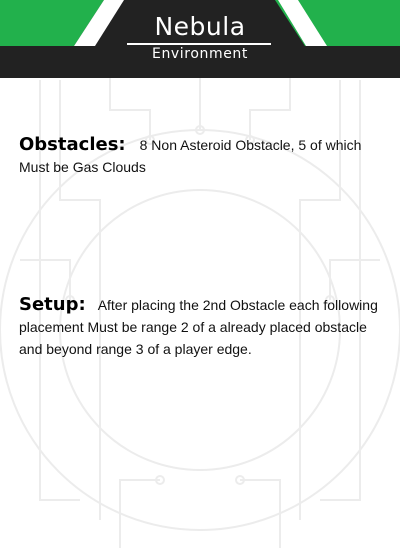  Describe the element at coordinates (200, 54) in the screenshot. I see `card-subtitle: Environment` at that location.